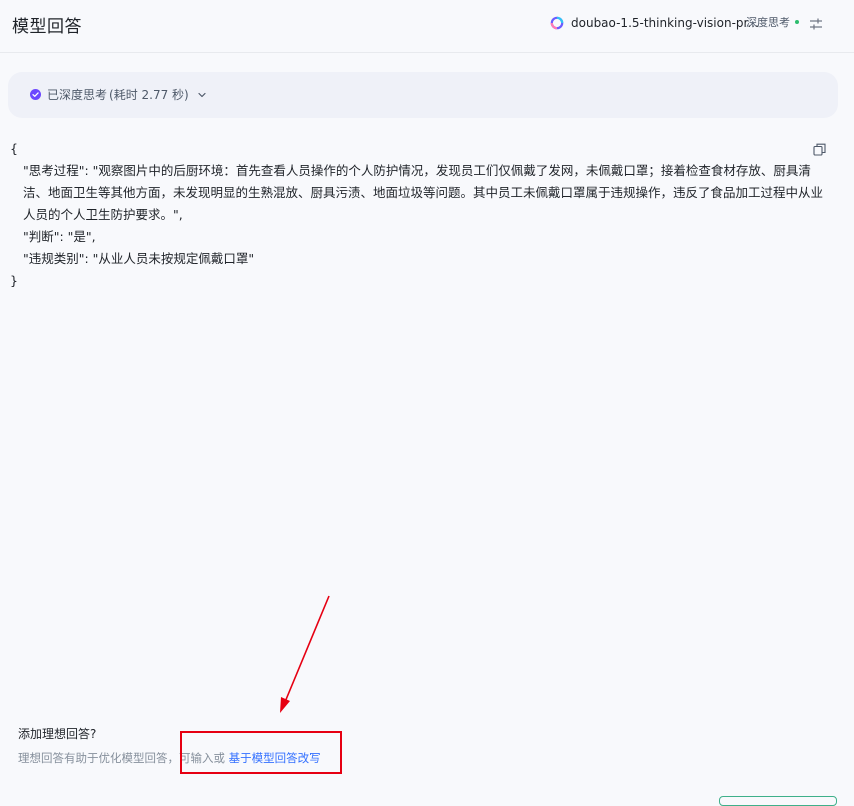  What do you see at coordinates (797, 22) in the screenshot?
I see `status-dot` at bounding box center [797, 22].